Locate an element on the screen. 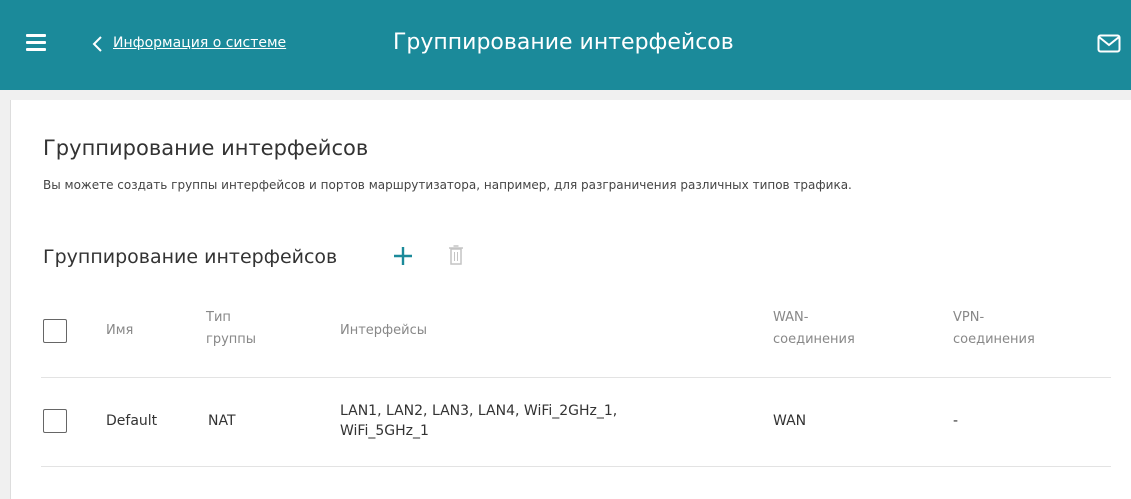 This screenshot has height=499, width=1131. row-checkbox is located at coordinates (55, 421).